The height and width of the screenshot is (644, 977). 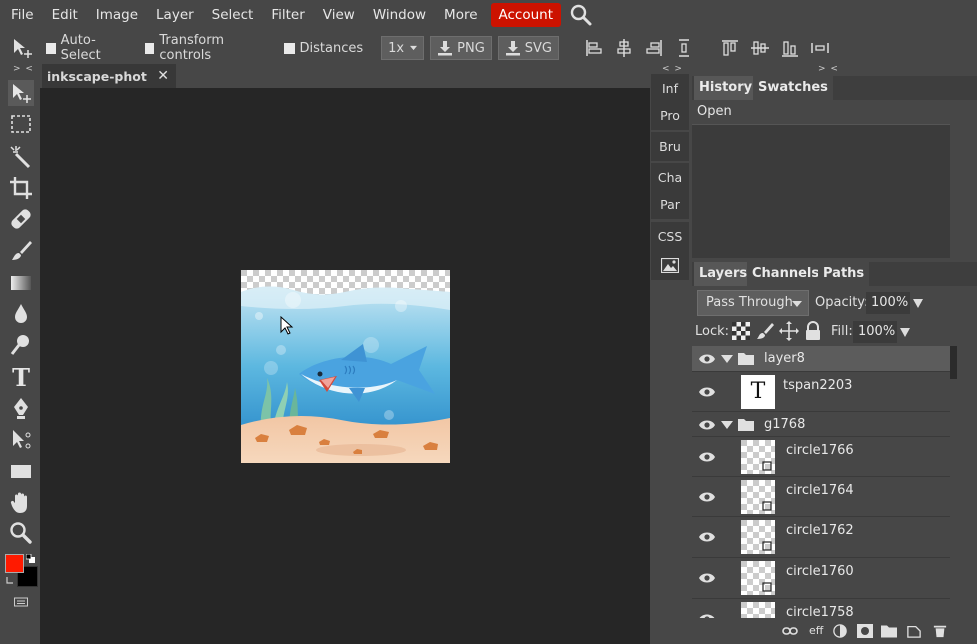 I want to click on swap-colors-icon, so click(x=10, y=581).